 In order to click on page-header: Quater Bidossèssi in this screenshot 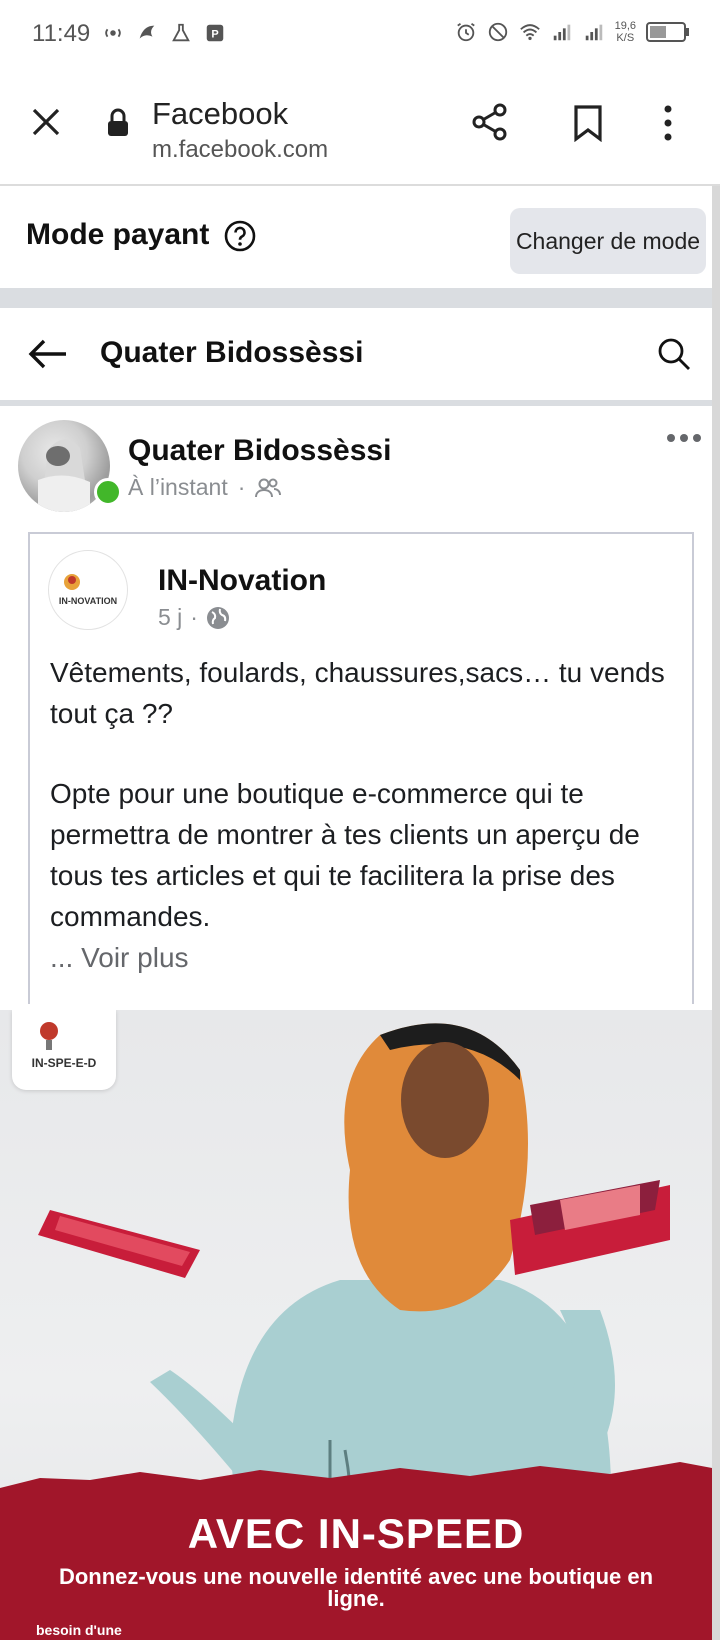, I will do `click(356, 357)`.